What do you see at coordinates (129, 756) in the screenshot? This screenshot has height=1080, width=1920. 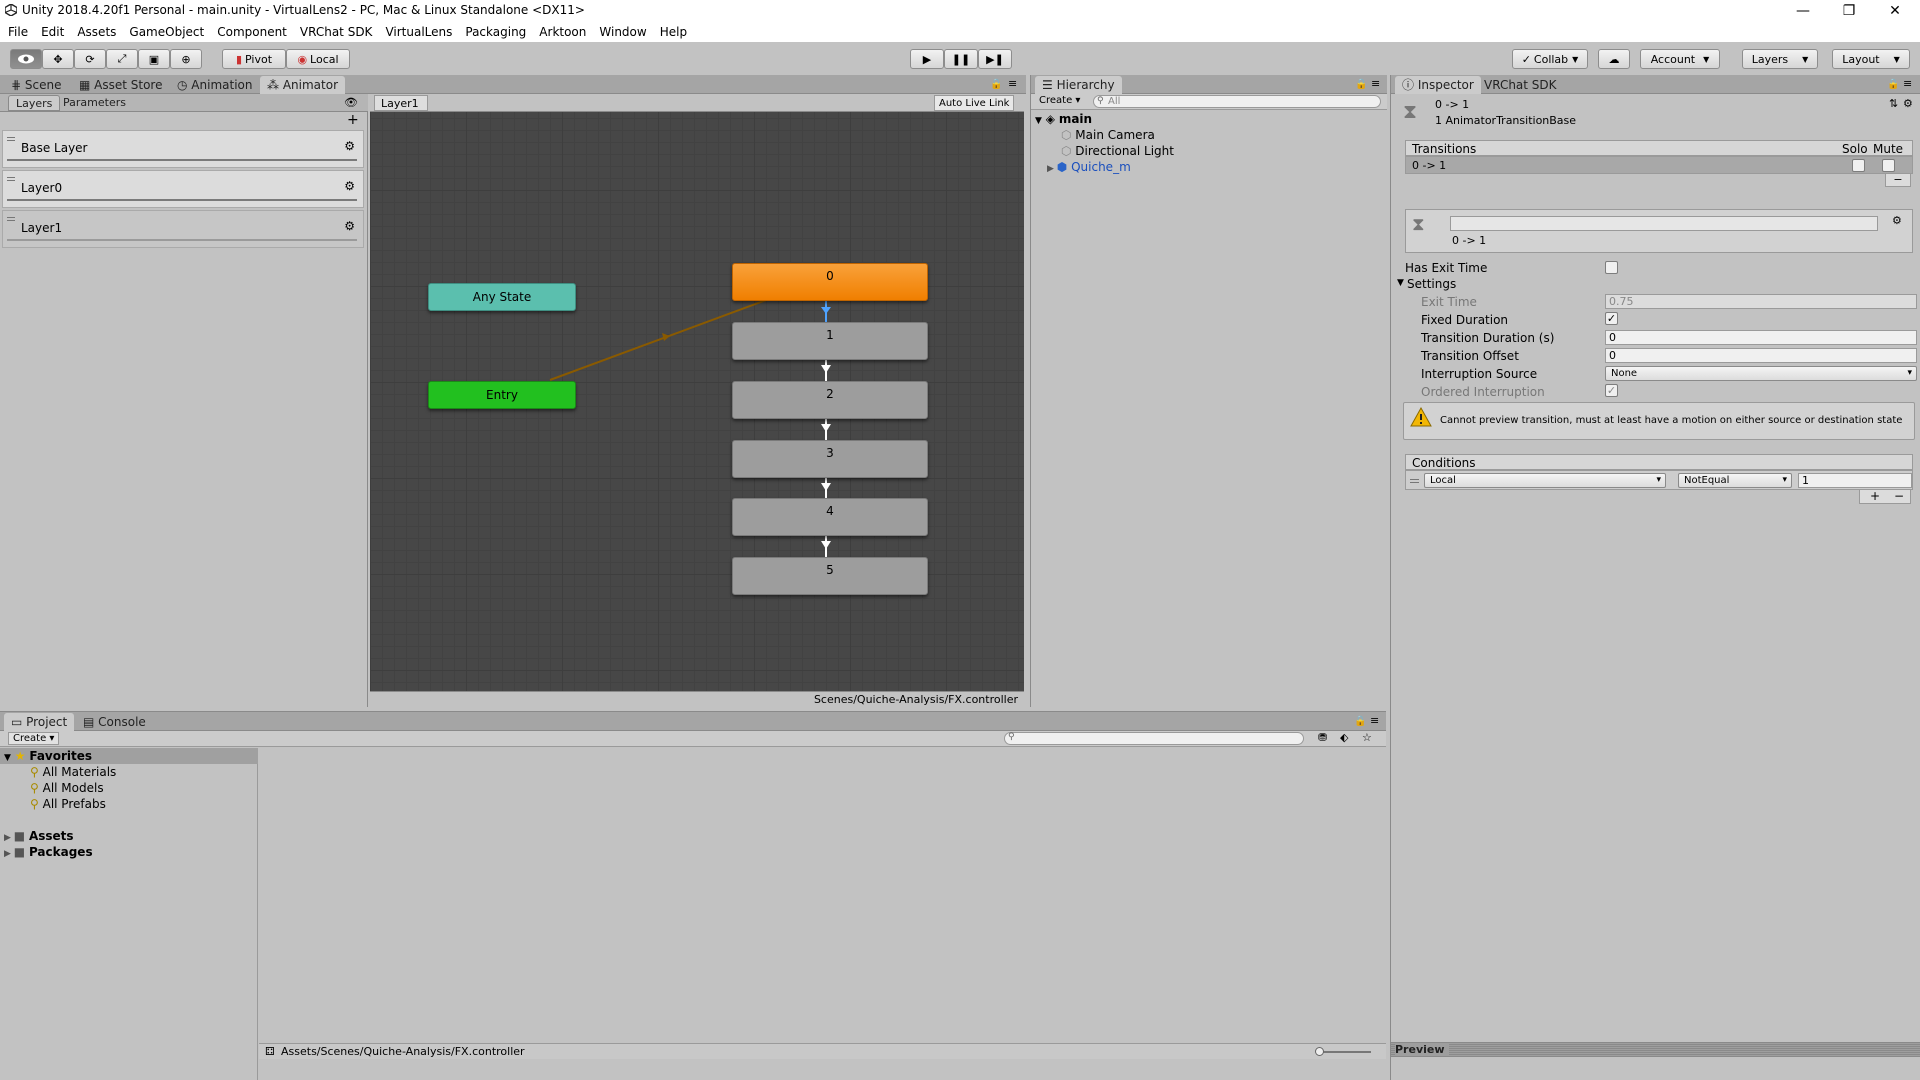 I see `favorites-row: ▼ ★ Favorites` at bounding box center [129, 756].